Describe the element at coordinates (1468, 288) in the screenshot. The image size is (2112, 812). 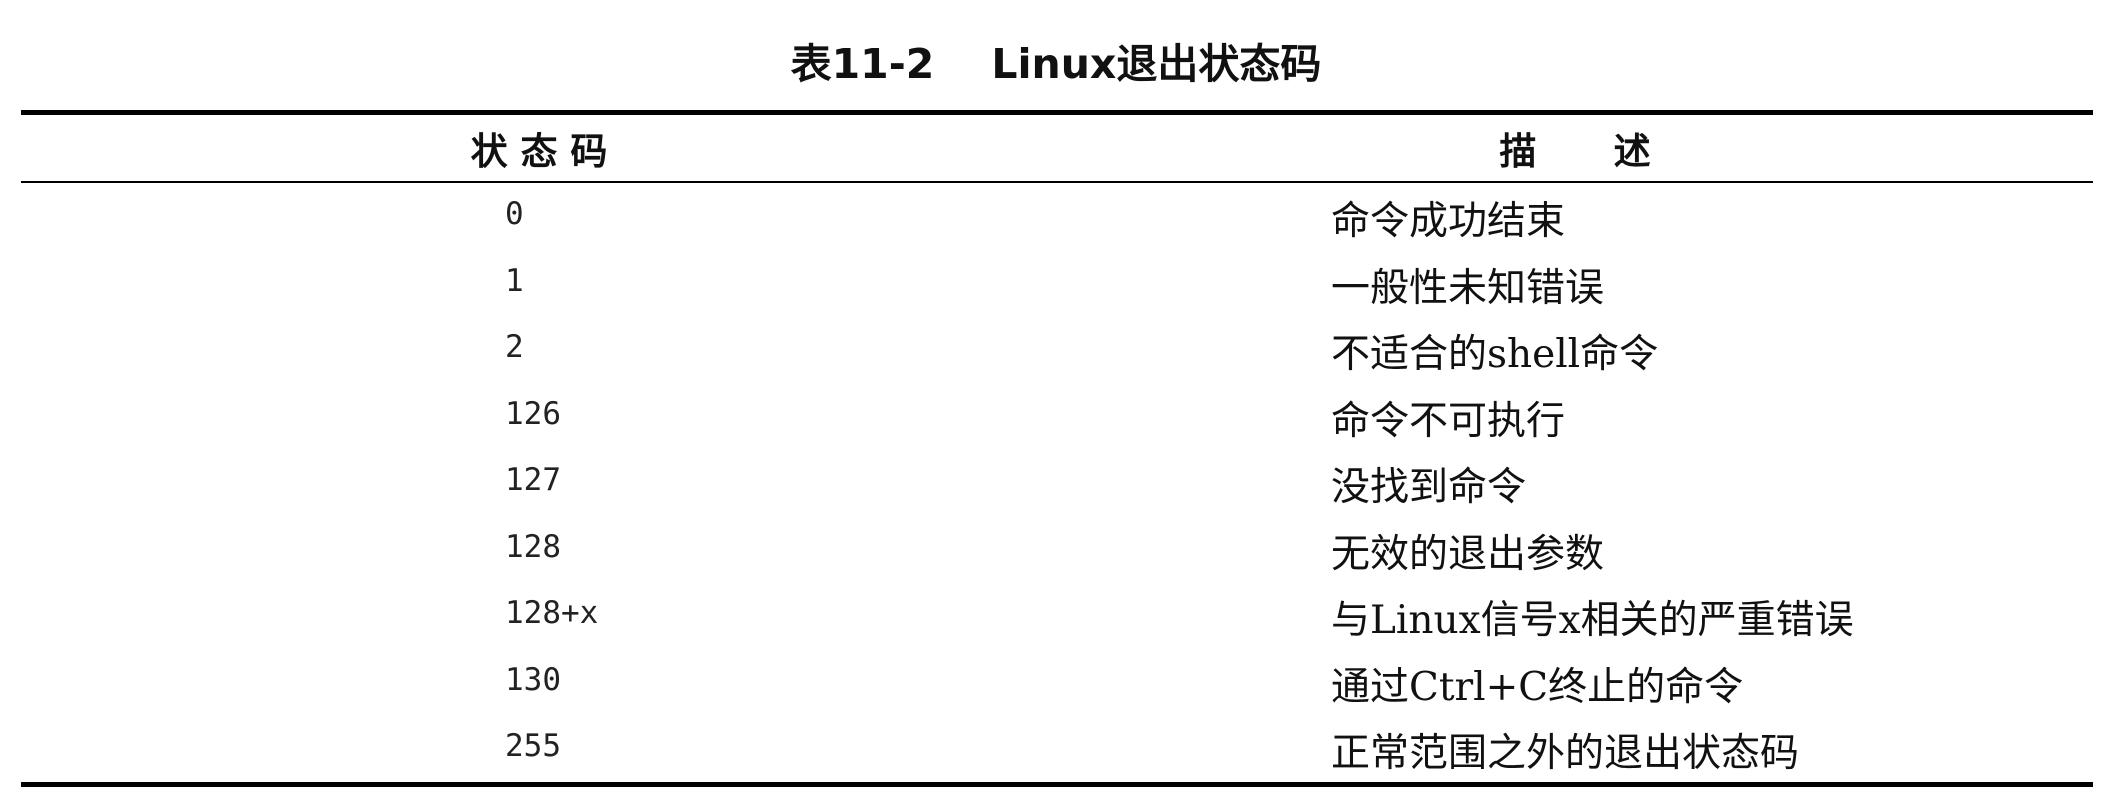
I see `description-cell: 一般性未知错误` at that location.